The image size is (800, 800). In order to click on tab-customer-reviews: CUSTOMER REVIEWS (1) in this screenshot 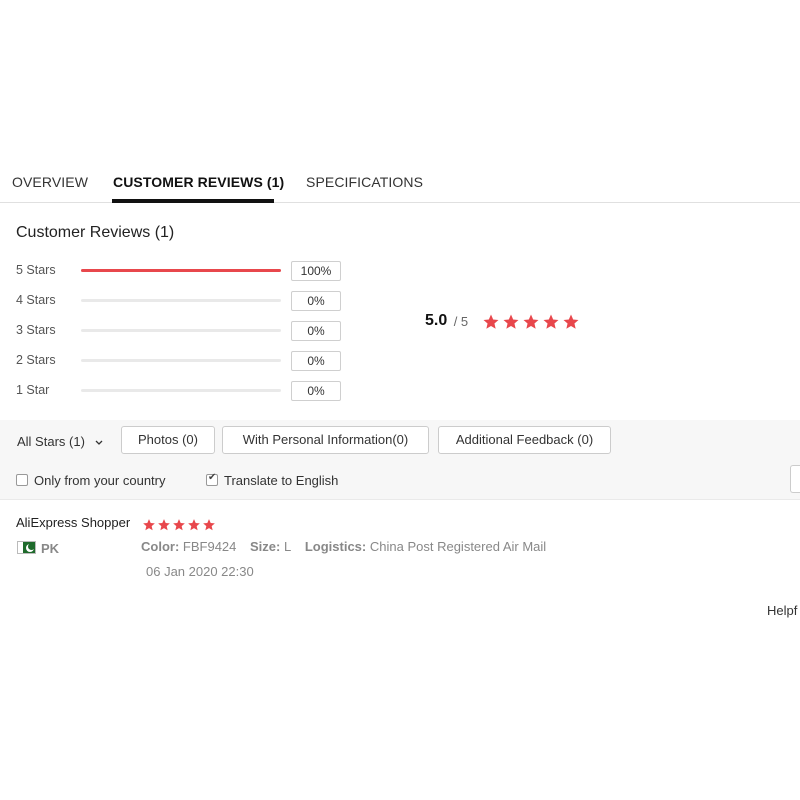, I will do `click(198, 182)`.